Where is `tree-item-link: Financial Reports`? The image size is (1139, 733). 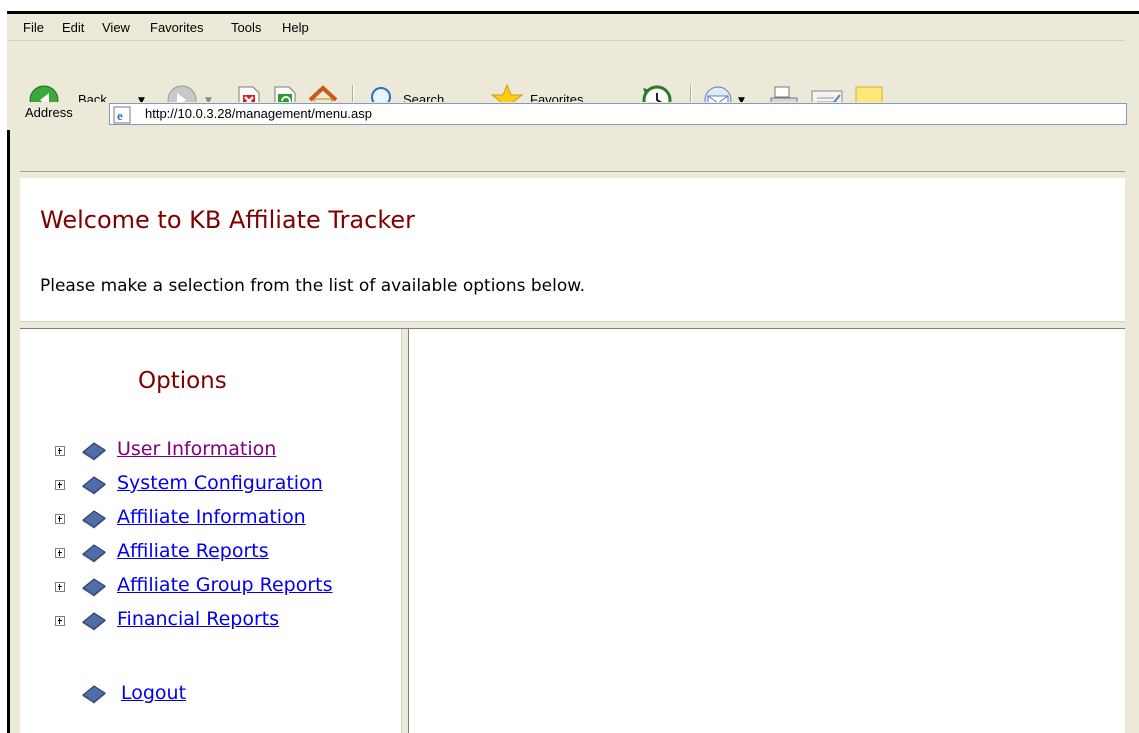 tree-item-link: Financial Reports is located at coordinates (198, 619).